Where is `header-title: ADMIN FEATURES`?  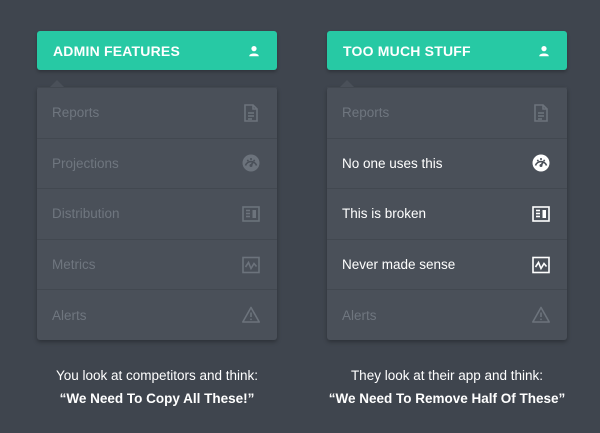 header-title: ADMIN FEATURES is located at coordinates (116, 50).